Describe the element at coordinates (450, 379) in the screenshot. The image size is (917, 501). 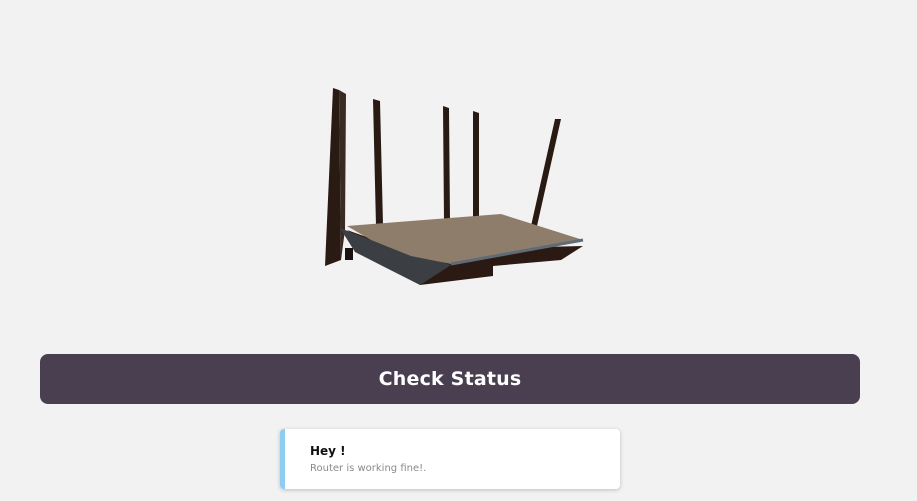
I see `check-status-button: Check Status` at that location.